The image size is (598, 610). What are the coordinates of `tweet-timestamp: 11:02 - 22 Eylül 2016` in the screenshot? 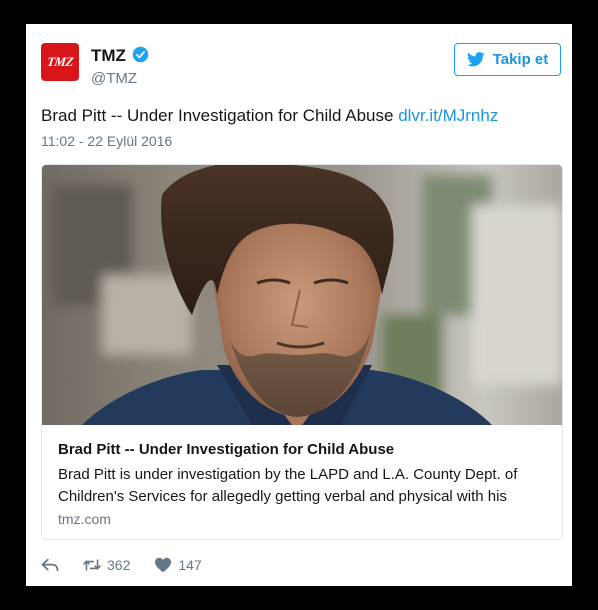 It's located at (106, 141).